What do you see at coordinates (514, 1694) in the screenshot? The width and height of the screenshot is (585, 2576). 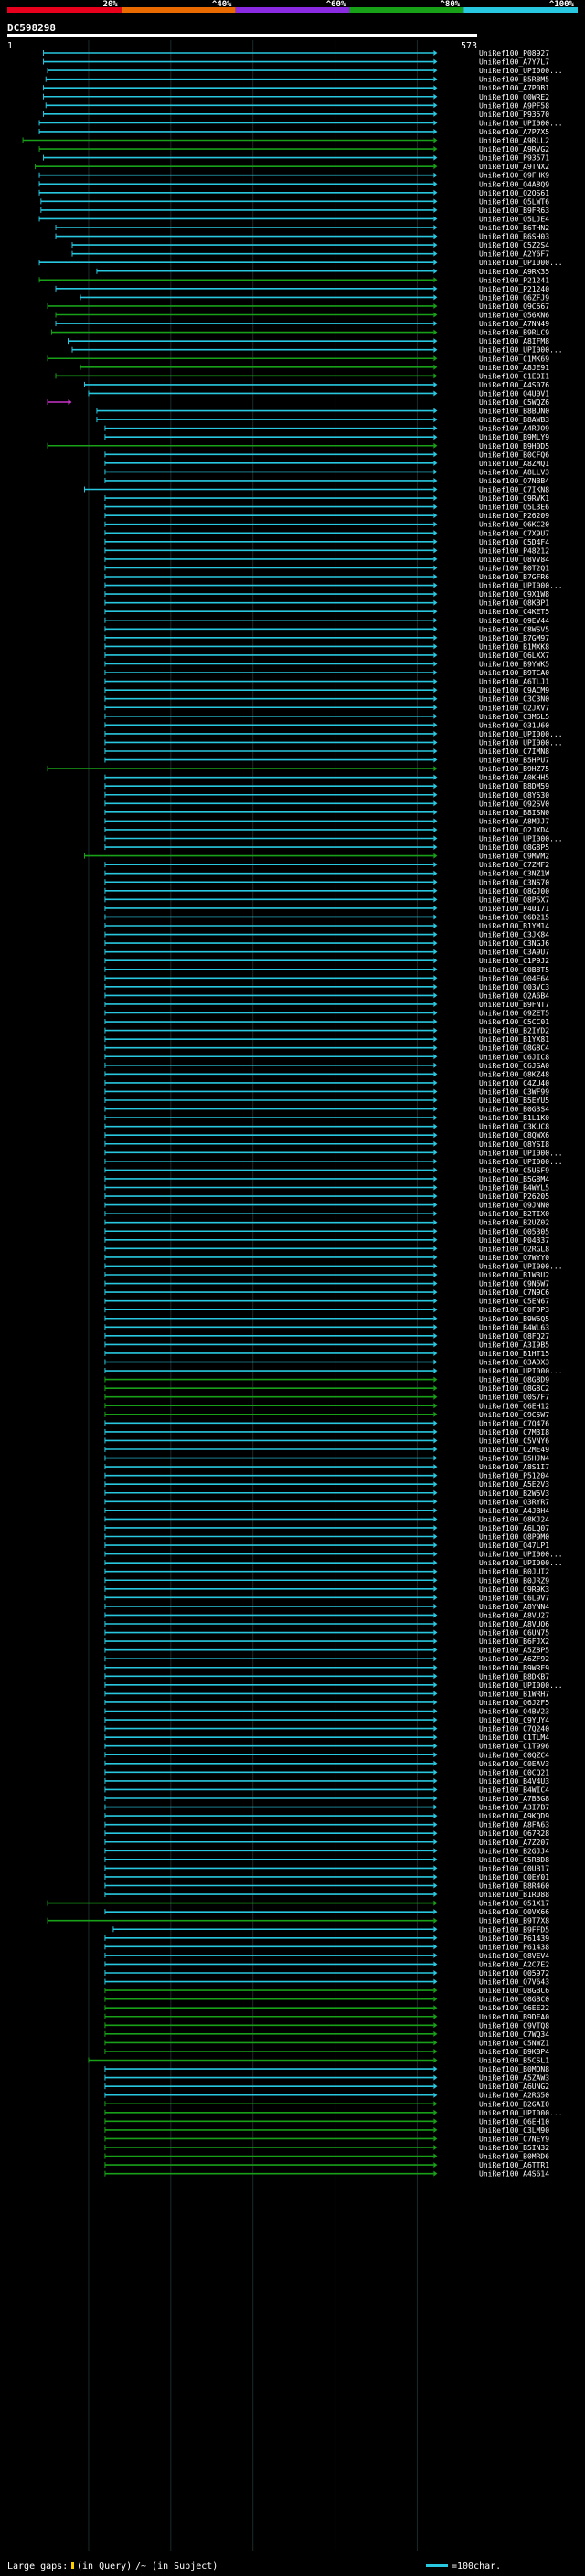 I see `hit-label: UniRef100_B1WRH7` at bounding box center [514, 1694].